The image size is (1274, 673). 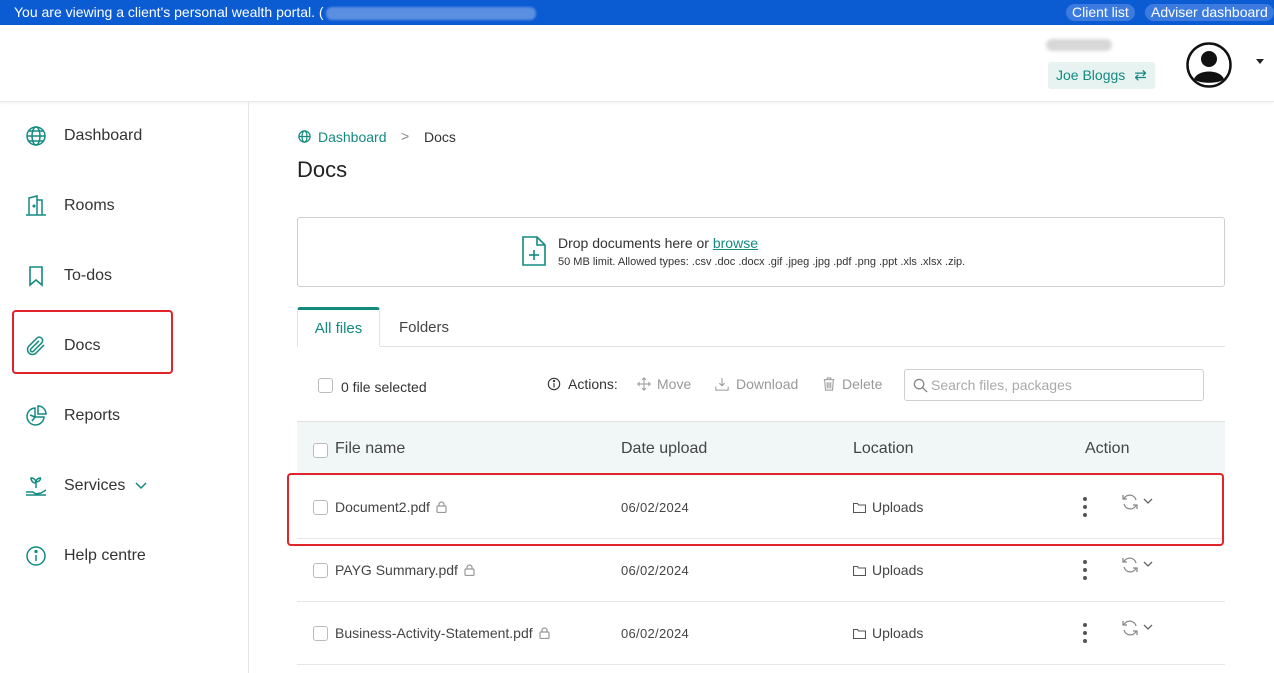 I want to click on tab-all-files: All files, so click(x=338, y=327).